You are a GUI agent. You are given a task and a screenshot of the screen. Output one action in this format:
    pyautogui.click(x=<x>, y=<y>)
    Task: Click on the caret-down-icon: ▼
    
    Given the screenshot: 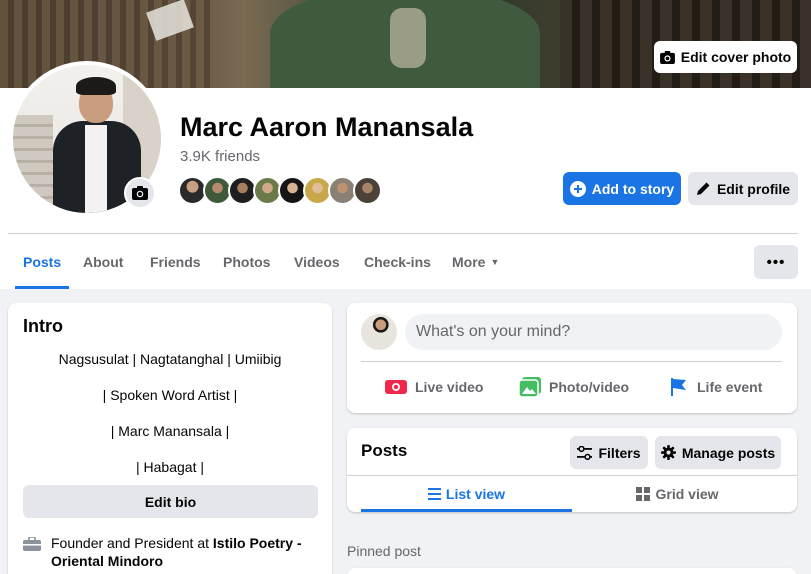 What is the action you would take?
    pyautogui.click(x=495, y=261)
    